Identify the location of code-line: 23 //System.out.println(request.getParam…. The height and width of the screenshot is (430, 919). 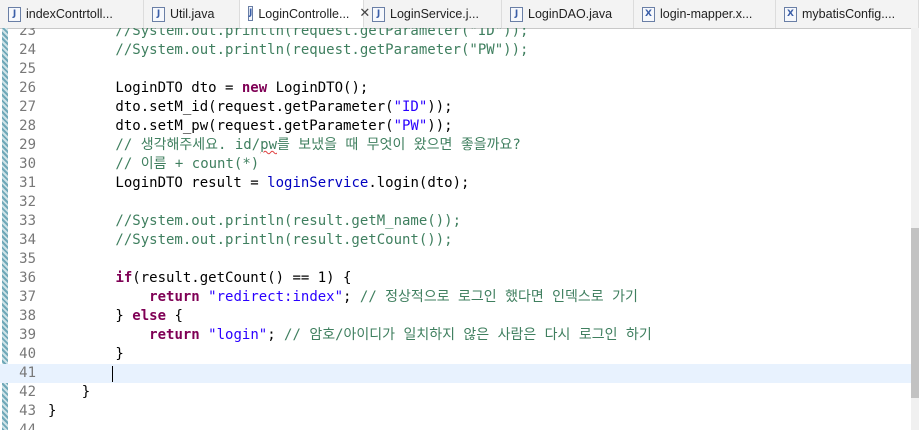
(455, 34).